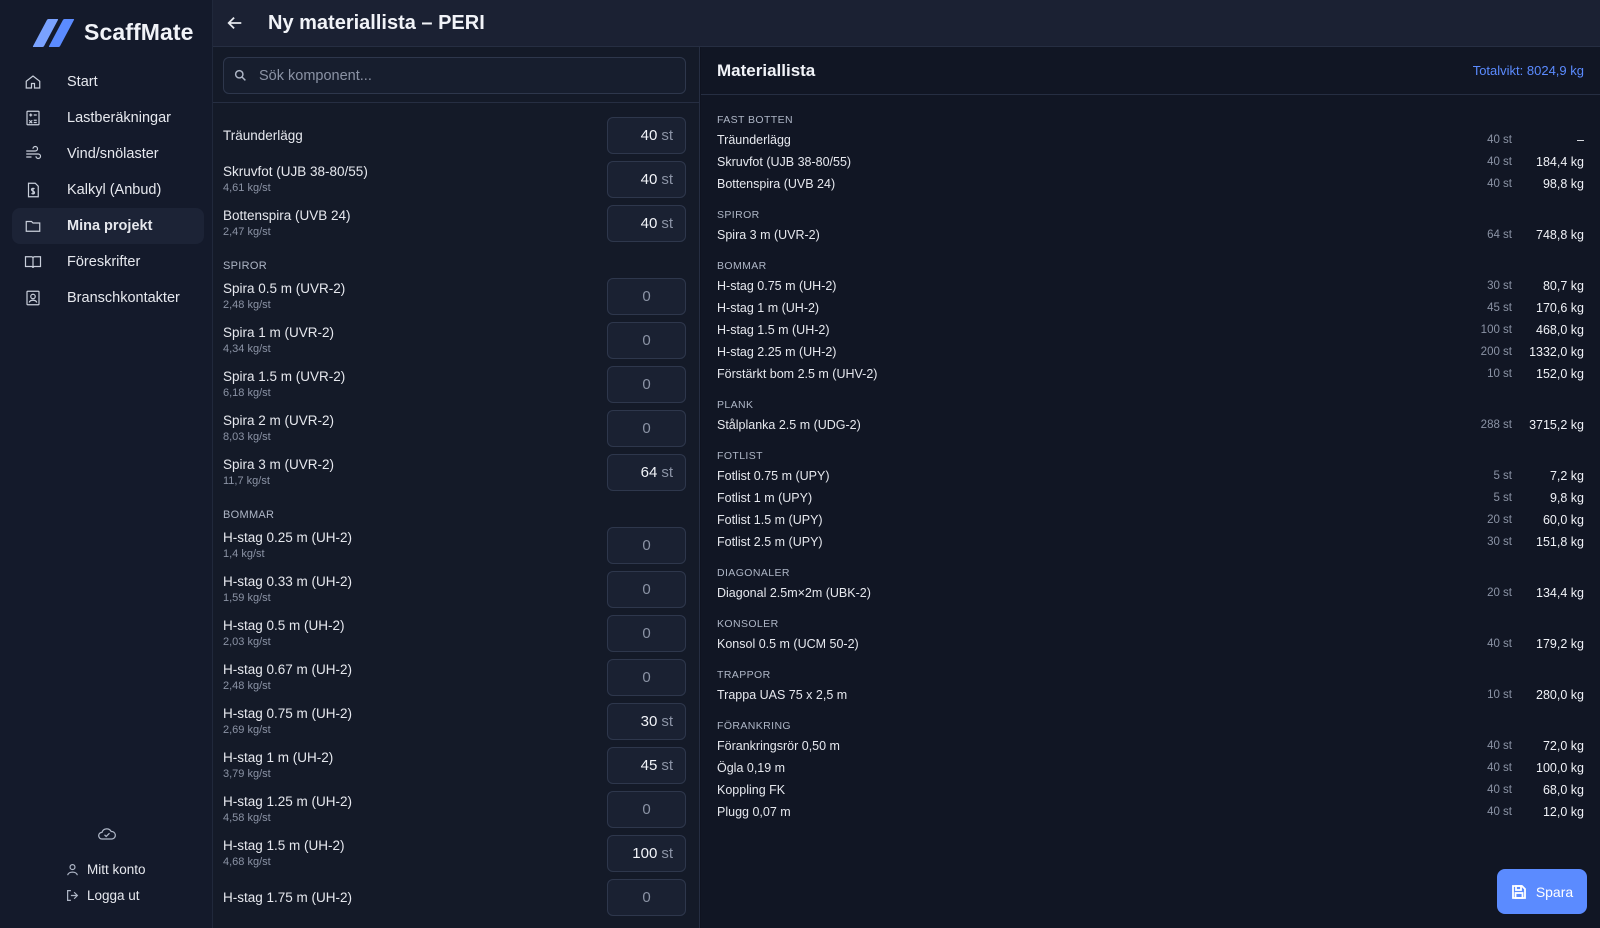 The height and width of the screenshot is (928, 1600). What do you see at coordinates (33, 154) in the screenshot?
I see `wind-icon` at bounding box center [33, 154].